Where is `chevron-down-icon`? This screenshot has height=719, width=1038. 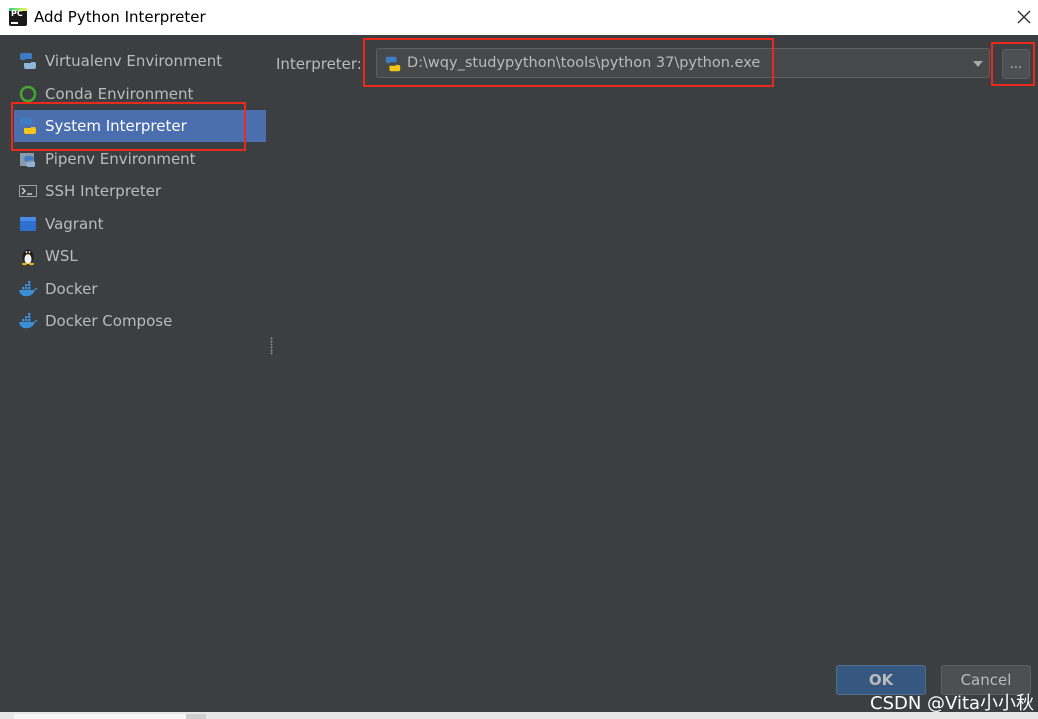 chevron-down-icon is located at coordinates (978, 64).